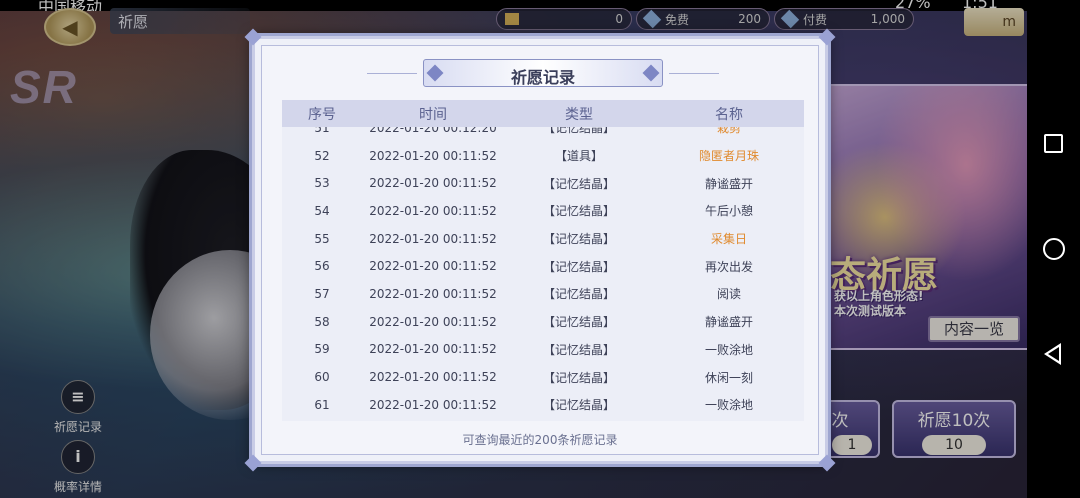 The width and height of the screenshot is (1080, 498). I want to click on dialog-title-plate: 祈愿记录, so click(543, 73).